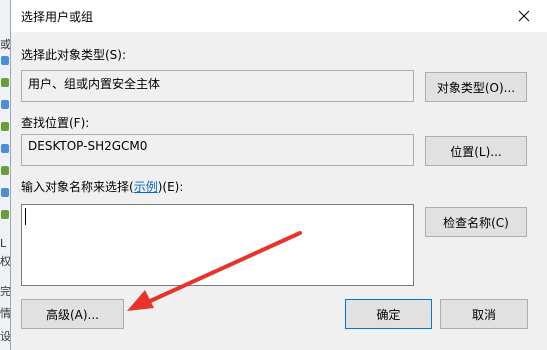 The height and width of the screenshot is (350, 547). Describe the element at coordinates (217, 86) in the screenshot. I see `object-type-field: 用户、组或内置安全主体` at that location.